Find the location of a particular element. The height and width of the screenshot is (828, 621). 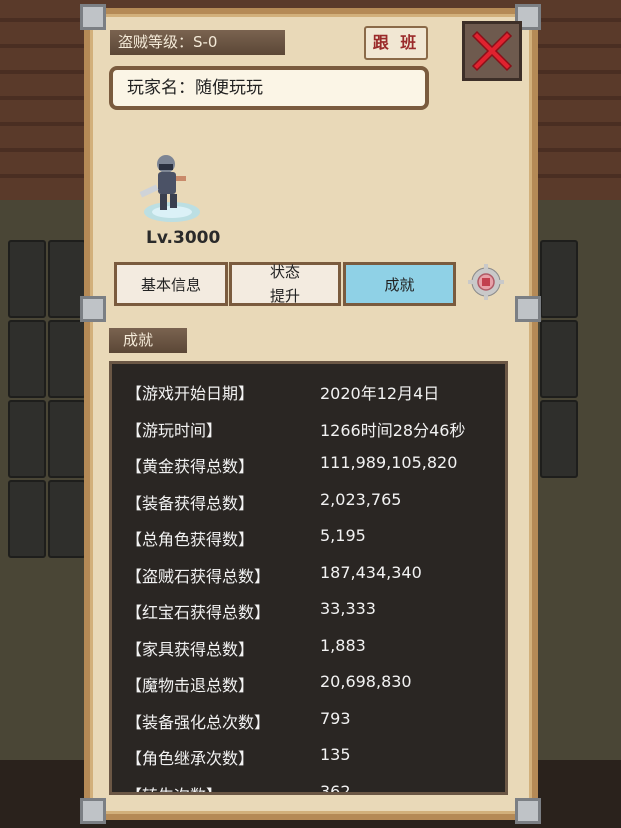

close-button is located at coordinates (492, 51).